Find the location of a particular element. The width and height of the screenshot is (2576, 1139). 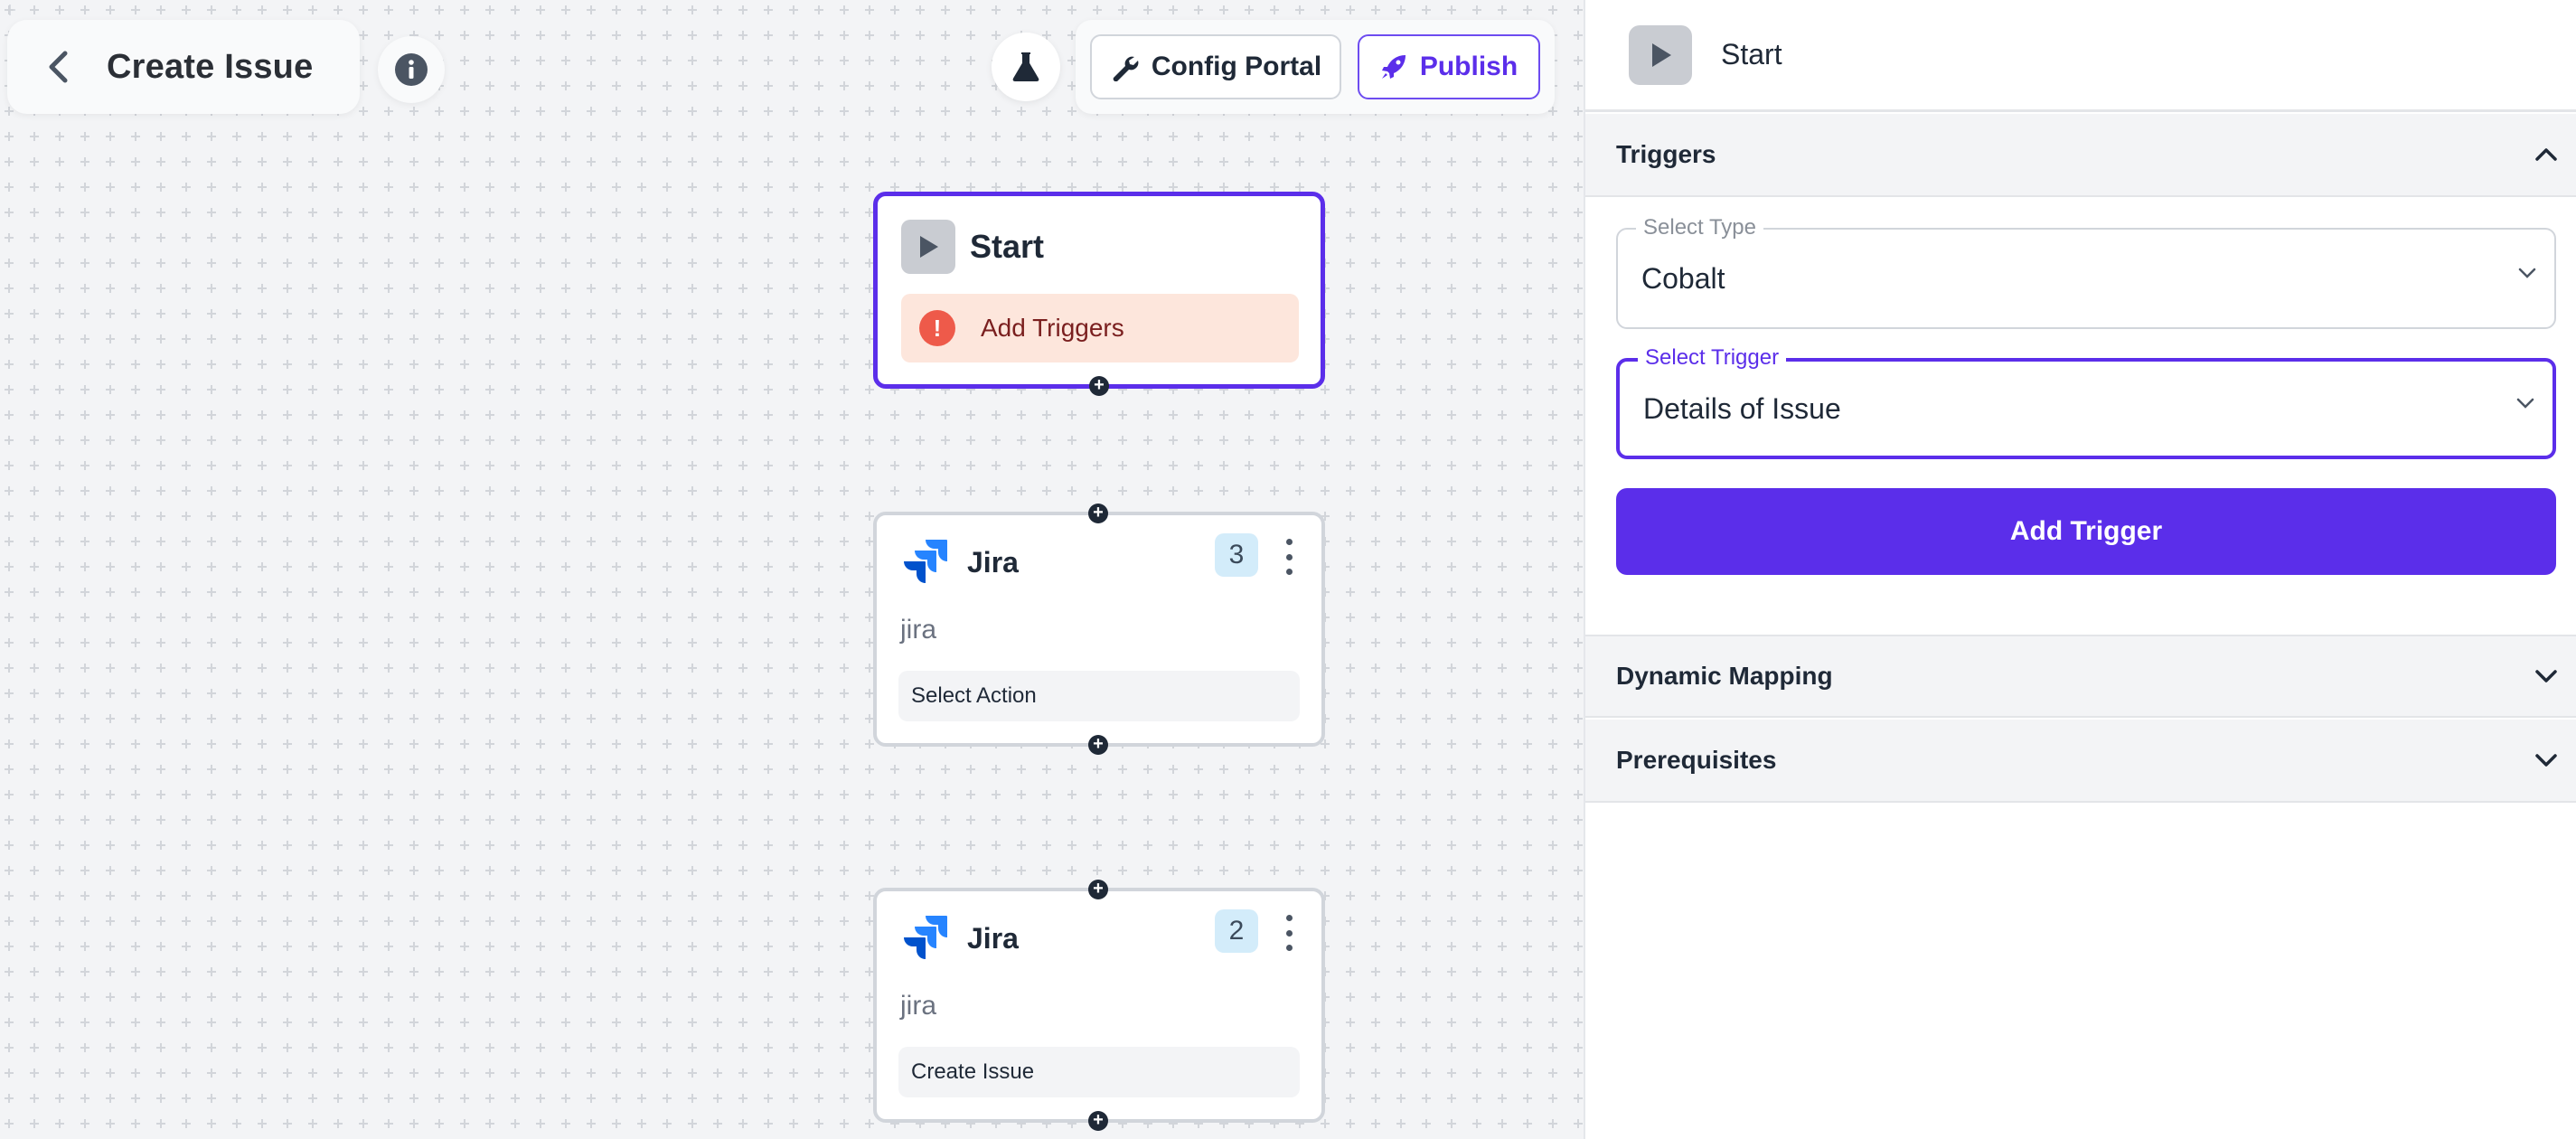

start-node: Start ! Add Triggers + is located at coordinates (1099, 294).